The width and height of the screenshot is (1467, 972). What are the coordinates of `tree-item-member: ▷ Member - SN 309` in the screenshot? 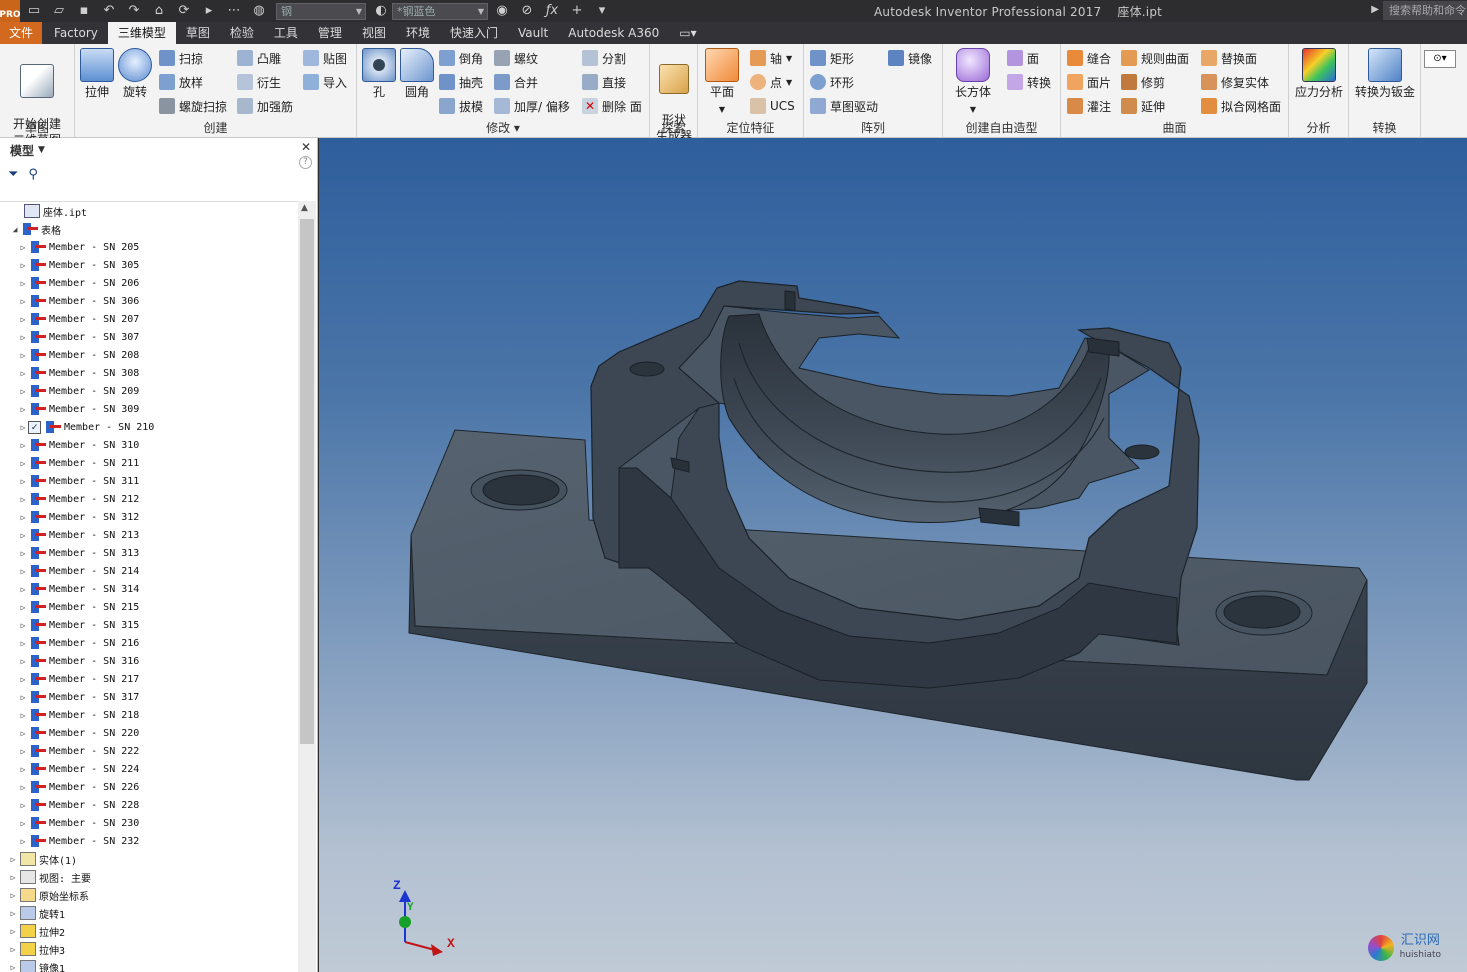 It's located at (78, 409).